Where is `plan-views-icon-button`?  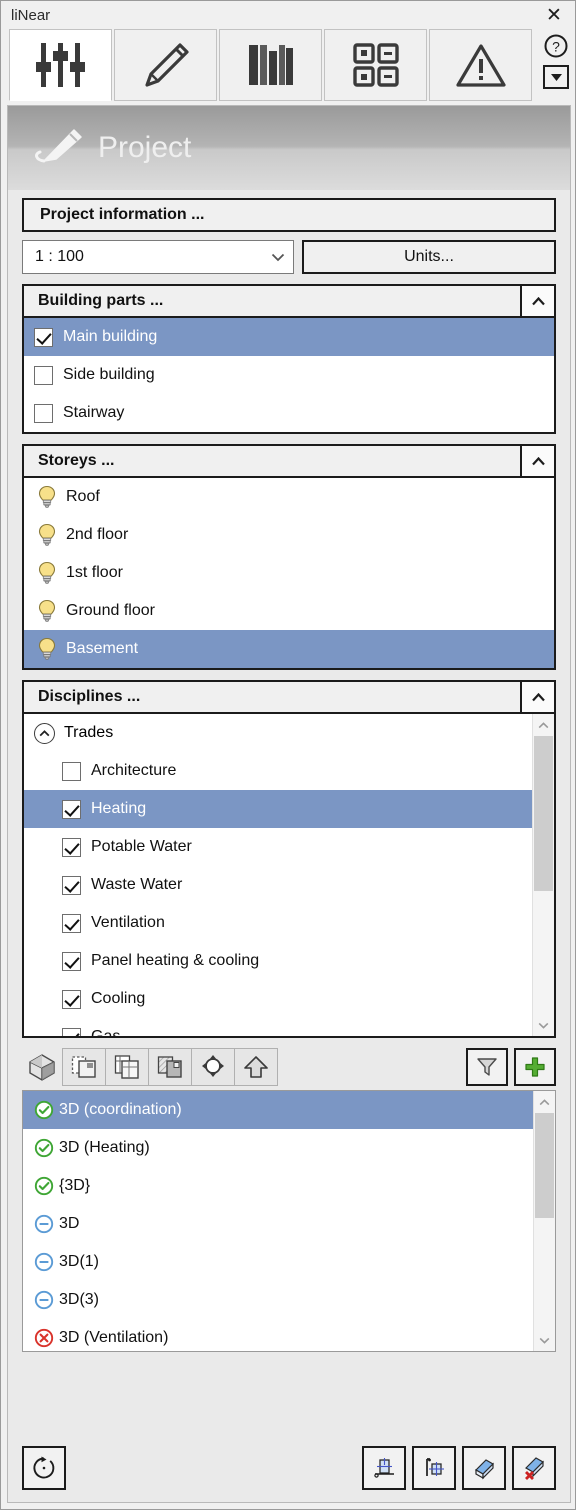 plan-views-icon-button is located at coordinates (127, 1067).